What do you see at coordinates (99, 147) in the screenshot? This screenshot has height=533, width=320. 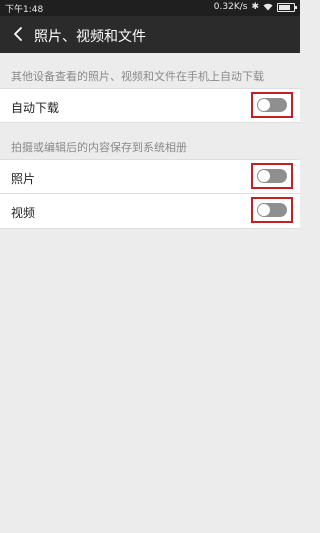 I see `section-save-to-album-label: 拍摄或编辑后的内容保存到系统相册` at bounding box center [99, 147].